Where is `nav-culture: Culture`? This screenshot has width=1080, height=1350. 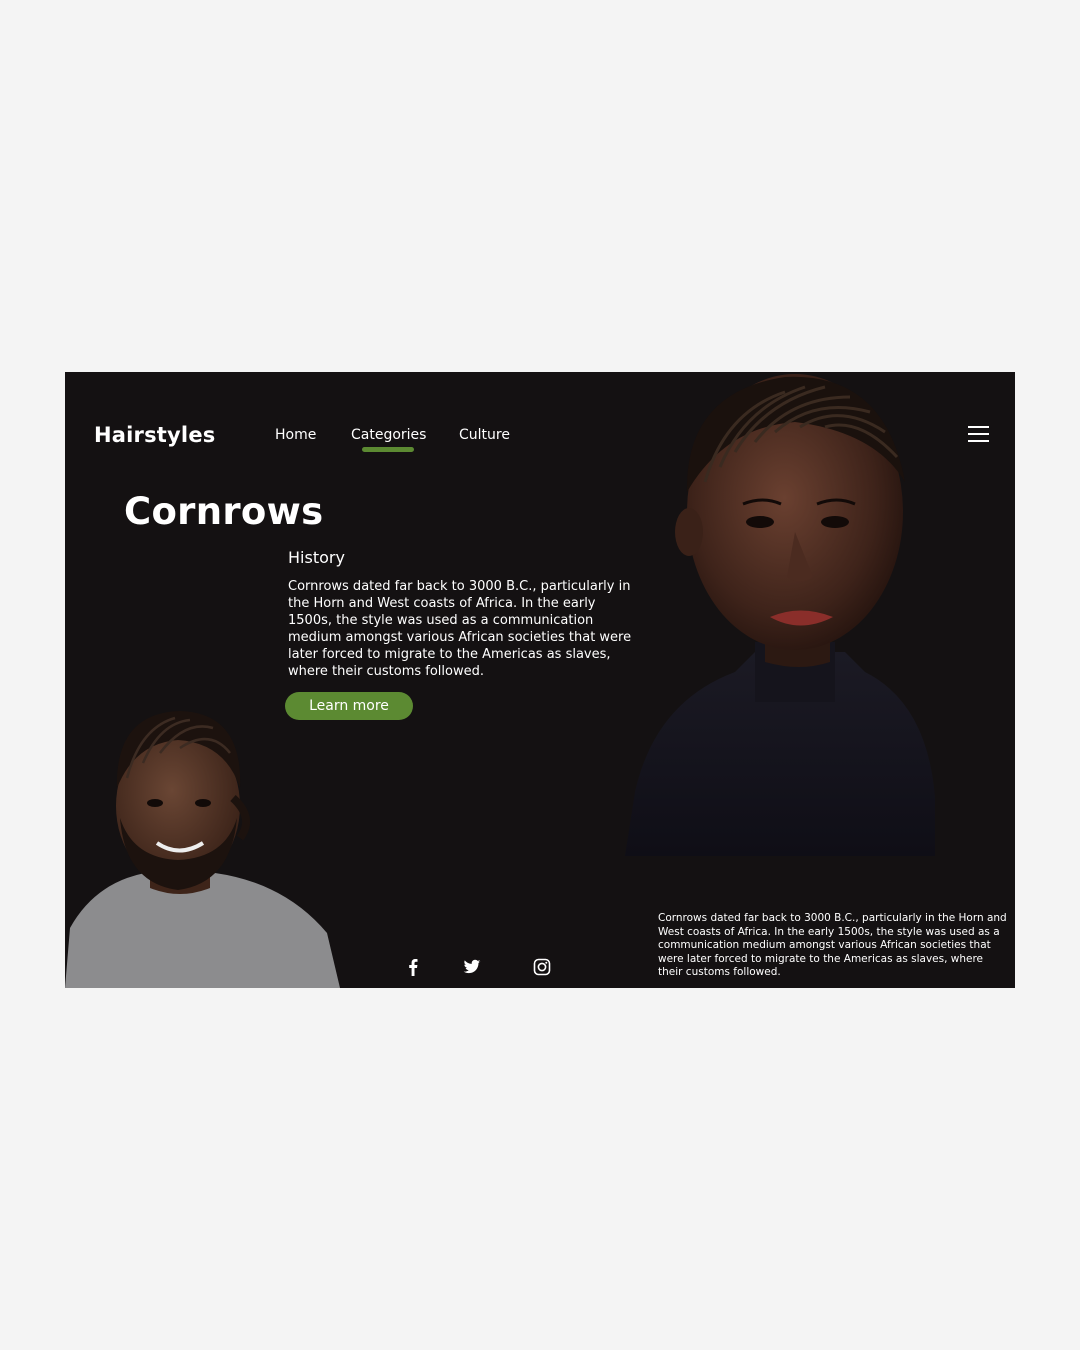
nav-culture: Culture is located at coordinates (484, 435).